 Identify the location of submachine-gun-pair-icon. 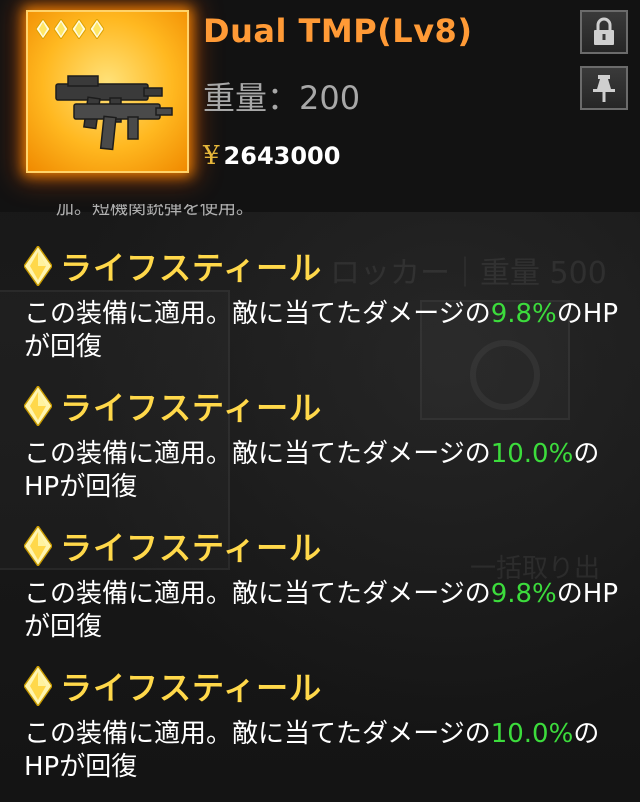
(114, 113).